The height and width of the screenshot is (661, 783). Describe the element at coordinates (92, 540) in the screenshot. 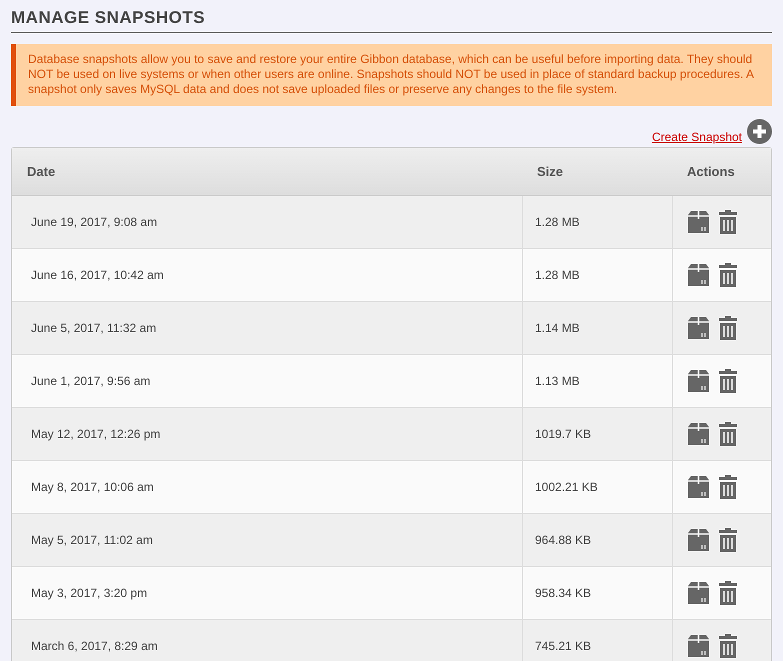

I see `date-cell-text: May 5, 2017, 11:02 am` at that location.